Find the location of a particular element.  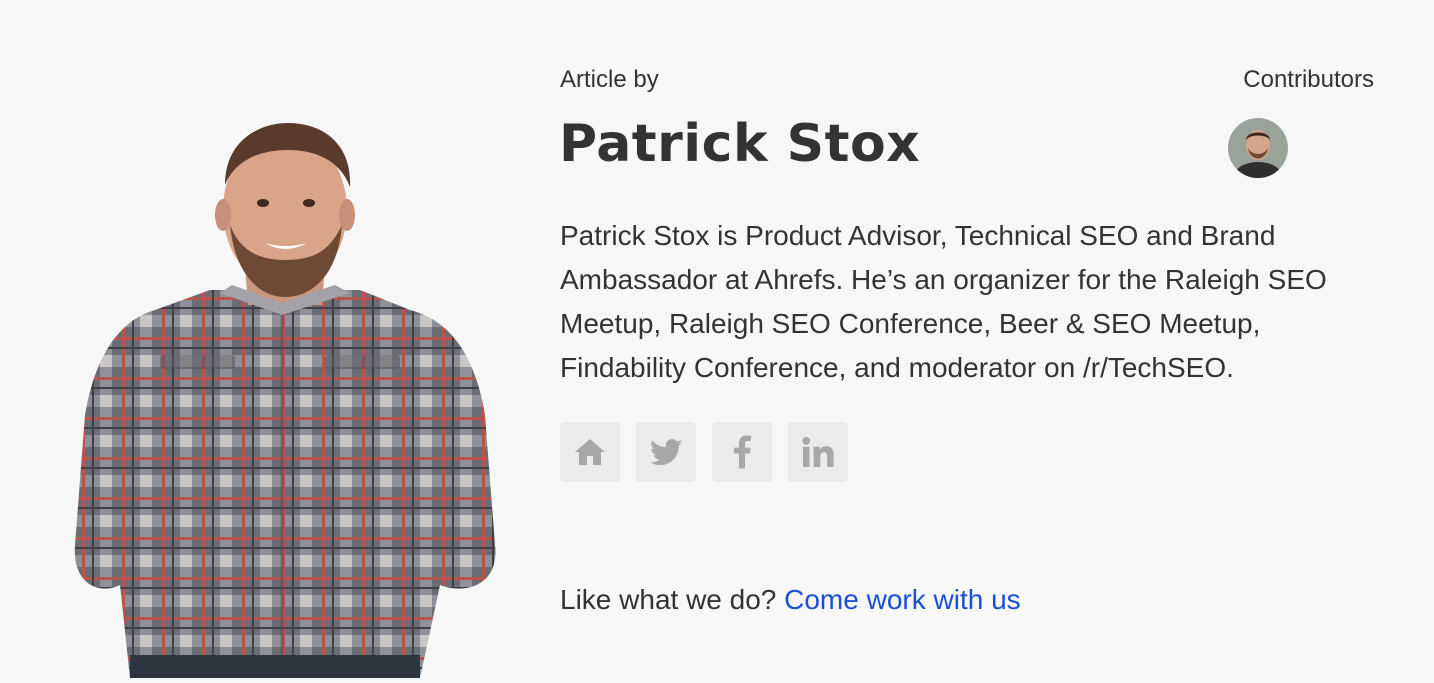

facebook-icon is located at coordinates (742, 452).